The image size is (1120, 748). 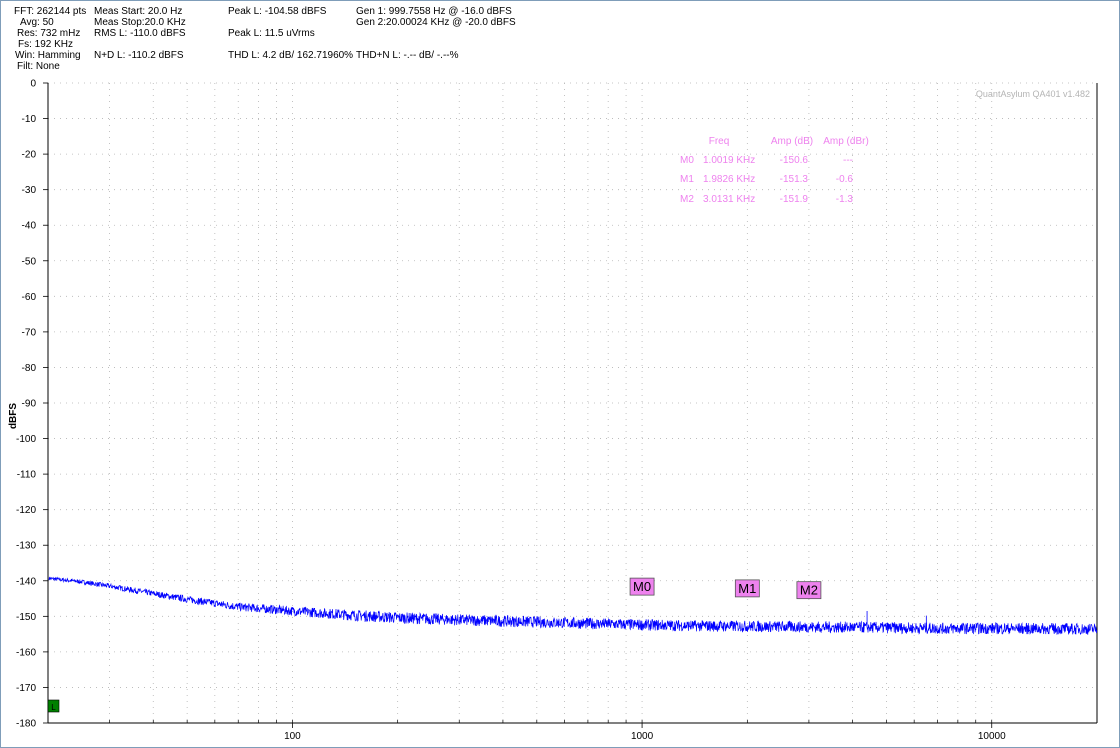 I want to click on marker-row-dbr: ---, so click(x=848, y=160).